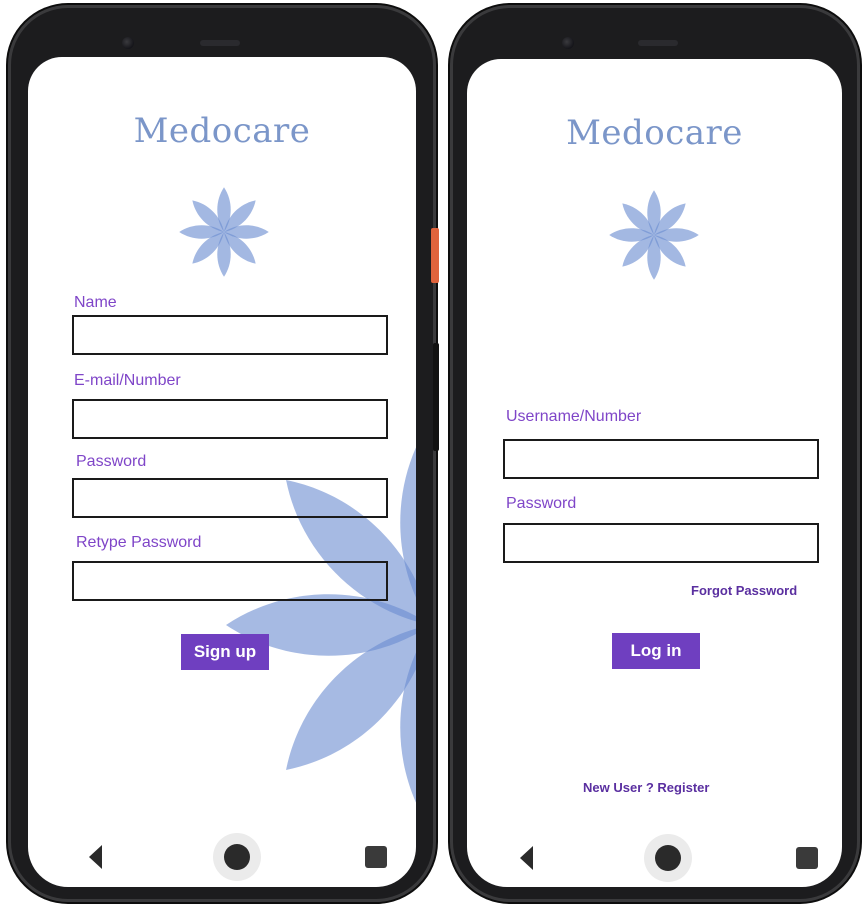 This screenshot has height=905, width=865. I want to click on email-number-label: E-mail/Number, so click(127, 380).